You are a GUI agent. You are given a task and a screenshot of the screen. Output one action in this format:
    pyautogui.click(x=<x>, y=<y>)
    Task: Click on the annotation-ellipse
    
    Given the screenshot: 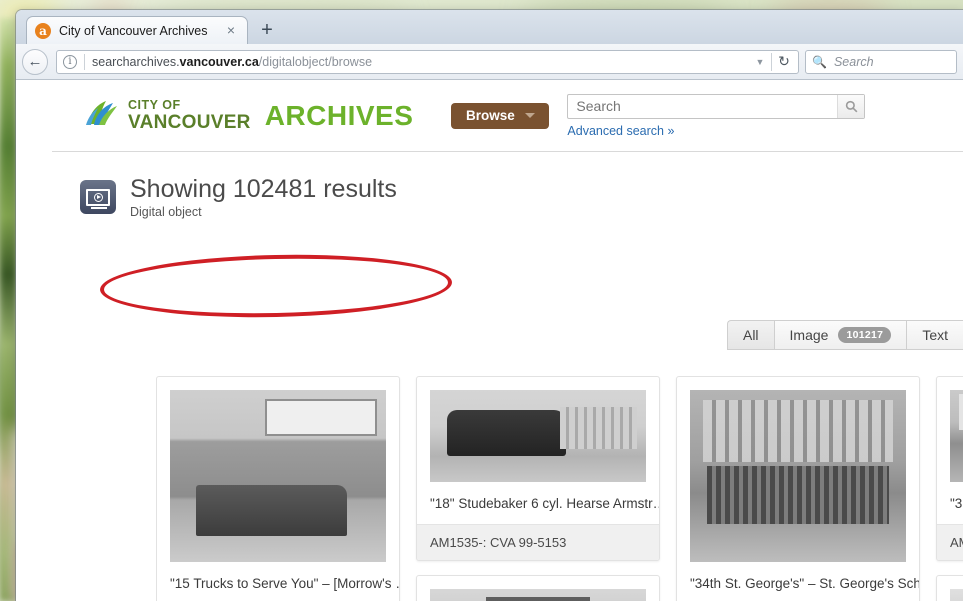 What is the action you would take?
    pyautogui.click(x=276, y=286)
    